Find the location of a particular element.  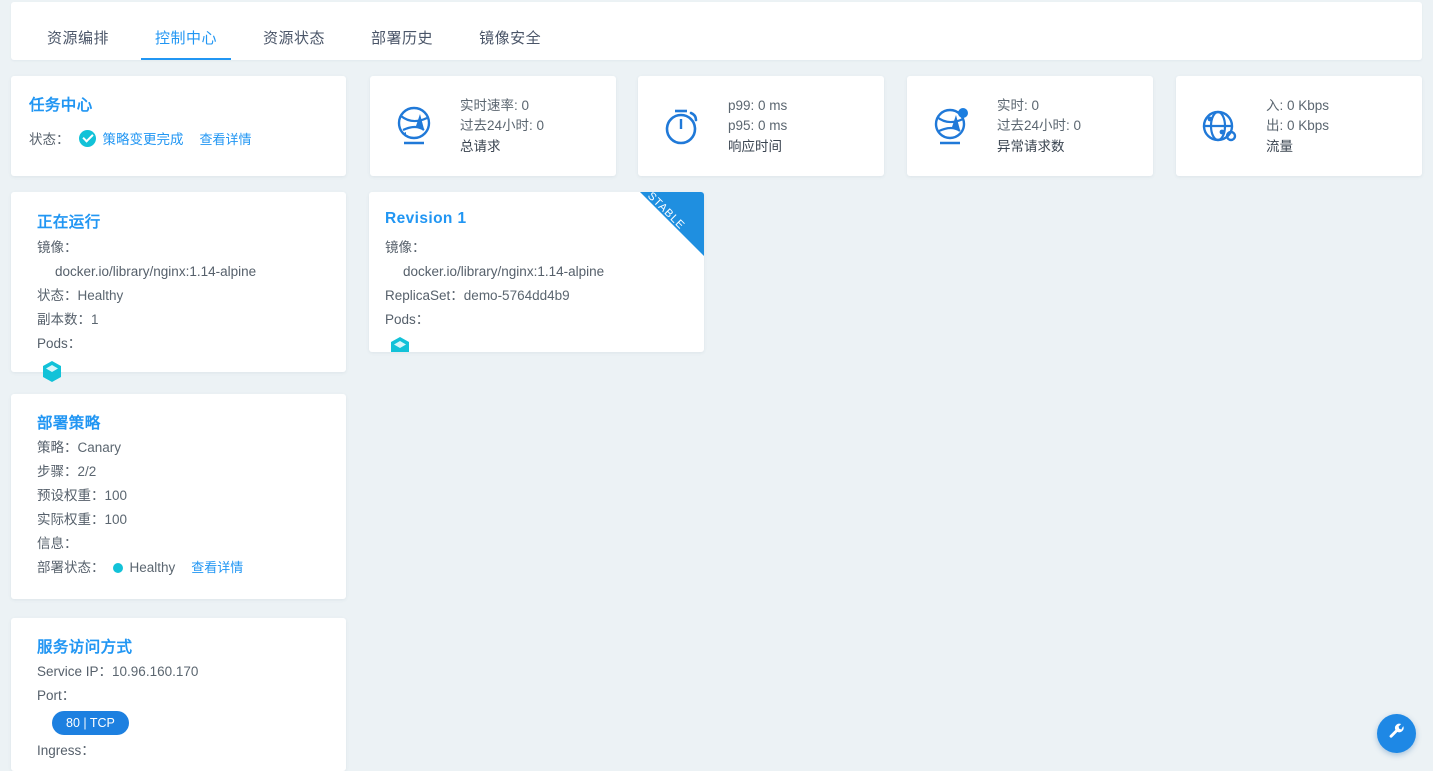

task-center-card: 任务中心 状态： 策略变更完成 查看详情 is located at coordinates (178, 126).